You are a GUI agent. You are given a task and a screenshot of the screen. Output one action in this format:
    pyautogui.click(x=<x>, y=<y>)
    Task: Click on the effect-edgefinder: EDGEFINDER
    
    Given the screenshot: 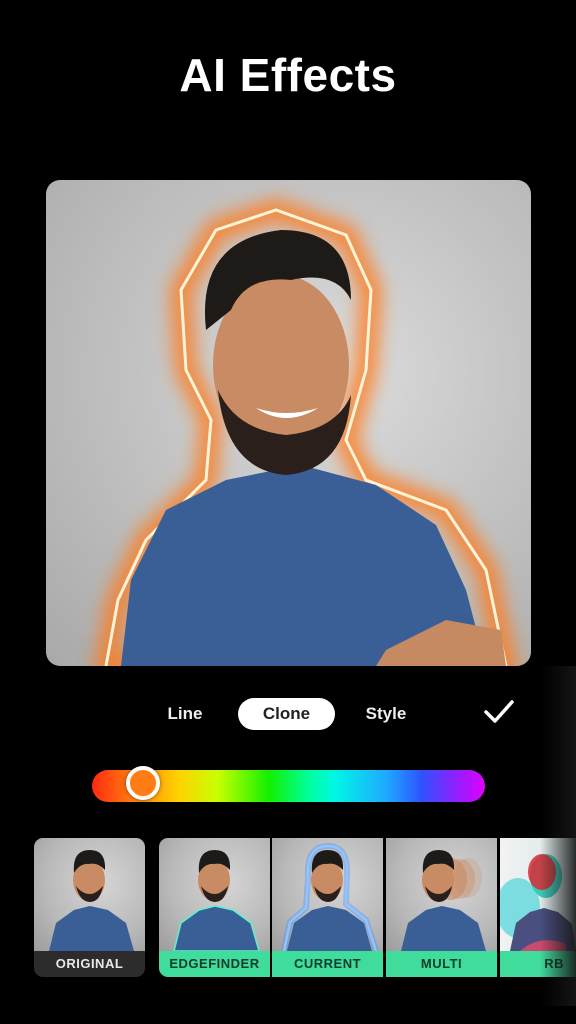 What is the action you would take?
    pyautogui.click(x=214, y=907)
    